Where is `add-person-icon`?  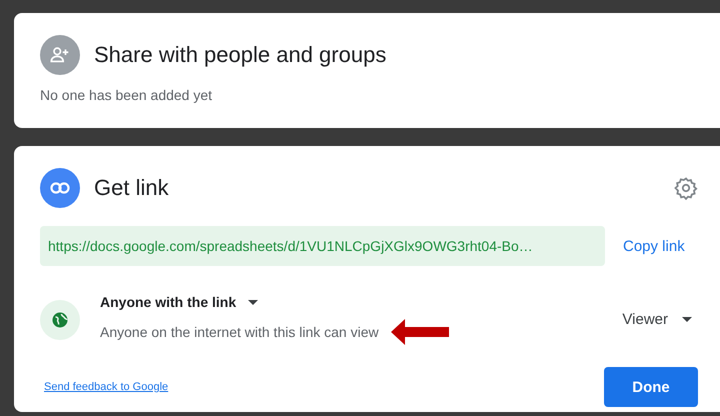
add-person-icon is located at coordinates (60, 55).